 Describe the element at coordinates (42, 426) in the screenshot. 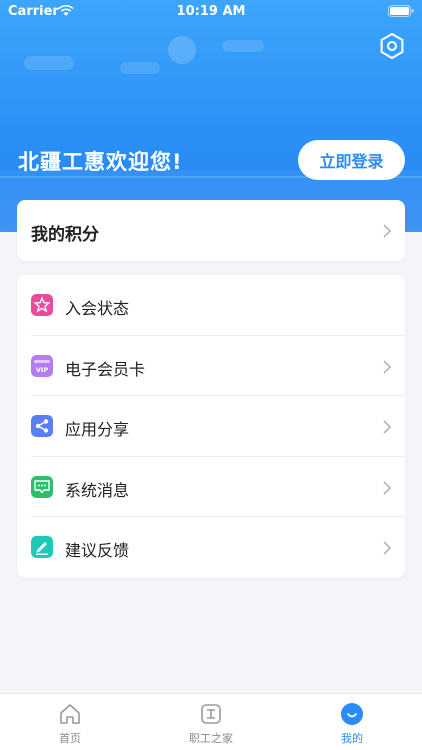

I see `share-icon` at that location.